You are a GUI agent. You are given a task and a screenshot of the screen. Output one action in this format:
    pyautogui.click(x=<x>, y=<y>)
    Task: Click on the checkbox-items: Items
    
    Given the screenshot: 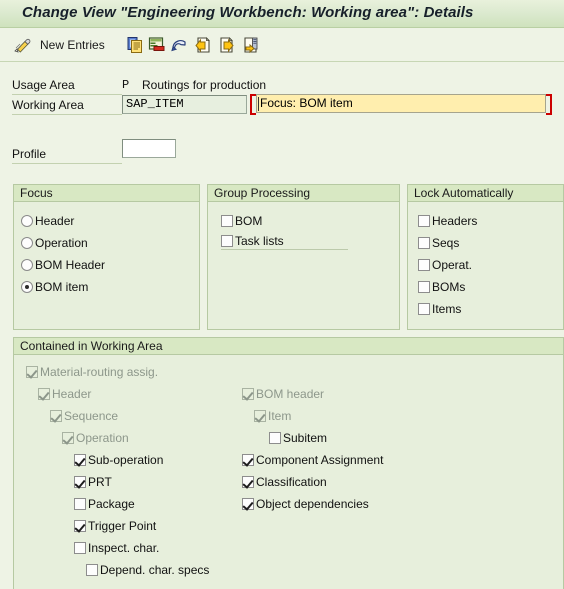 What is the action you would take?
    pyautogui.click(x=439, y=309)
    